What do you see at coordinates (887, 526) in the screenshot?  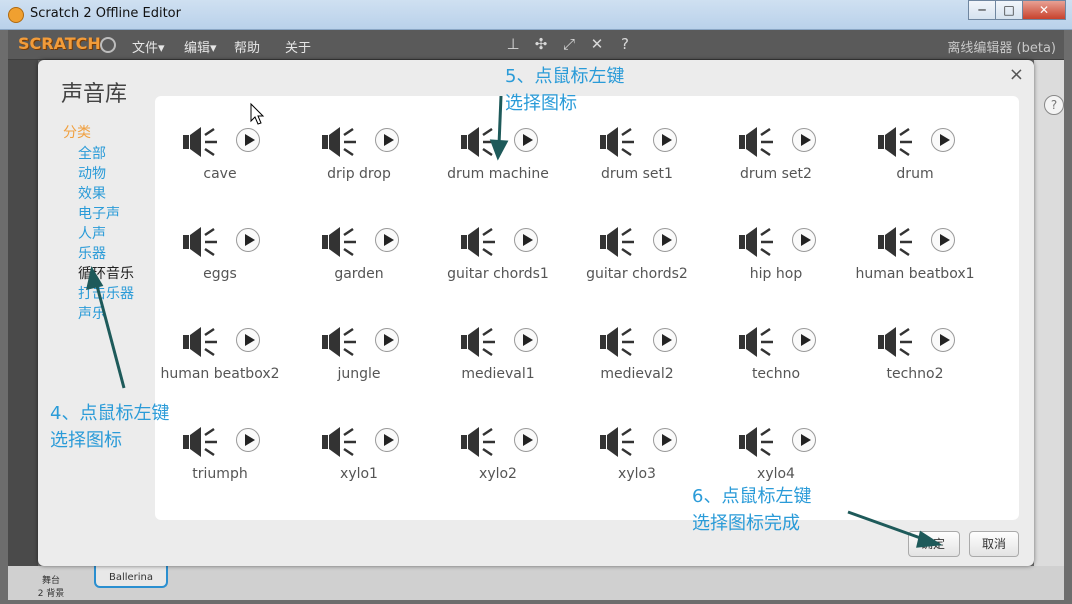 I see `arrow-step6` at bounding box center [887, 526].